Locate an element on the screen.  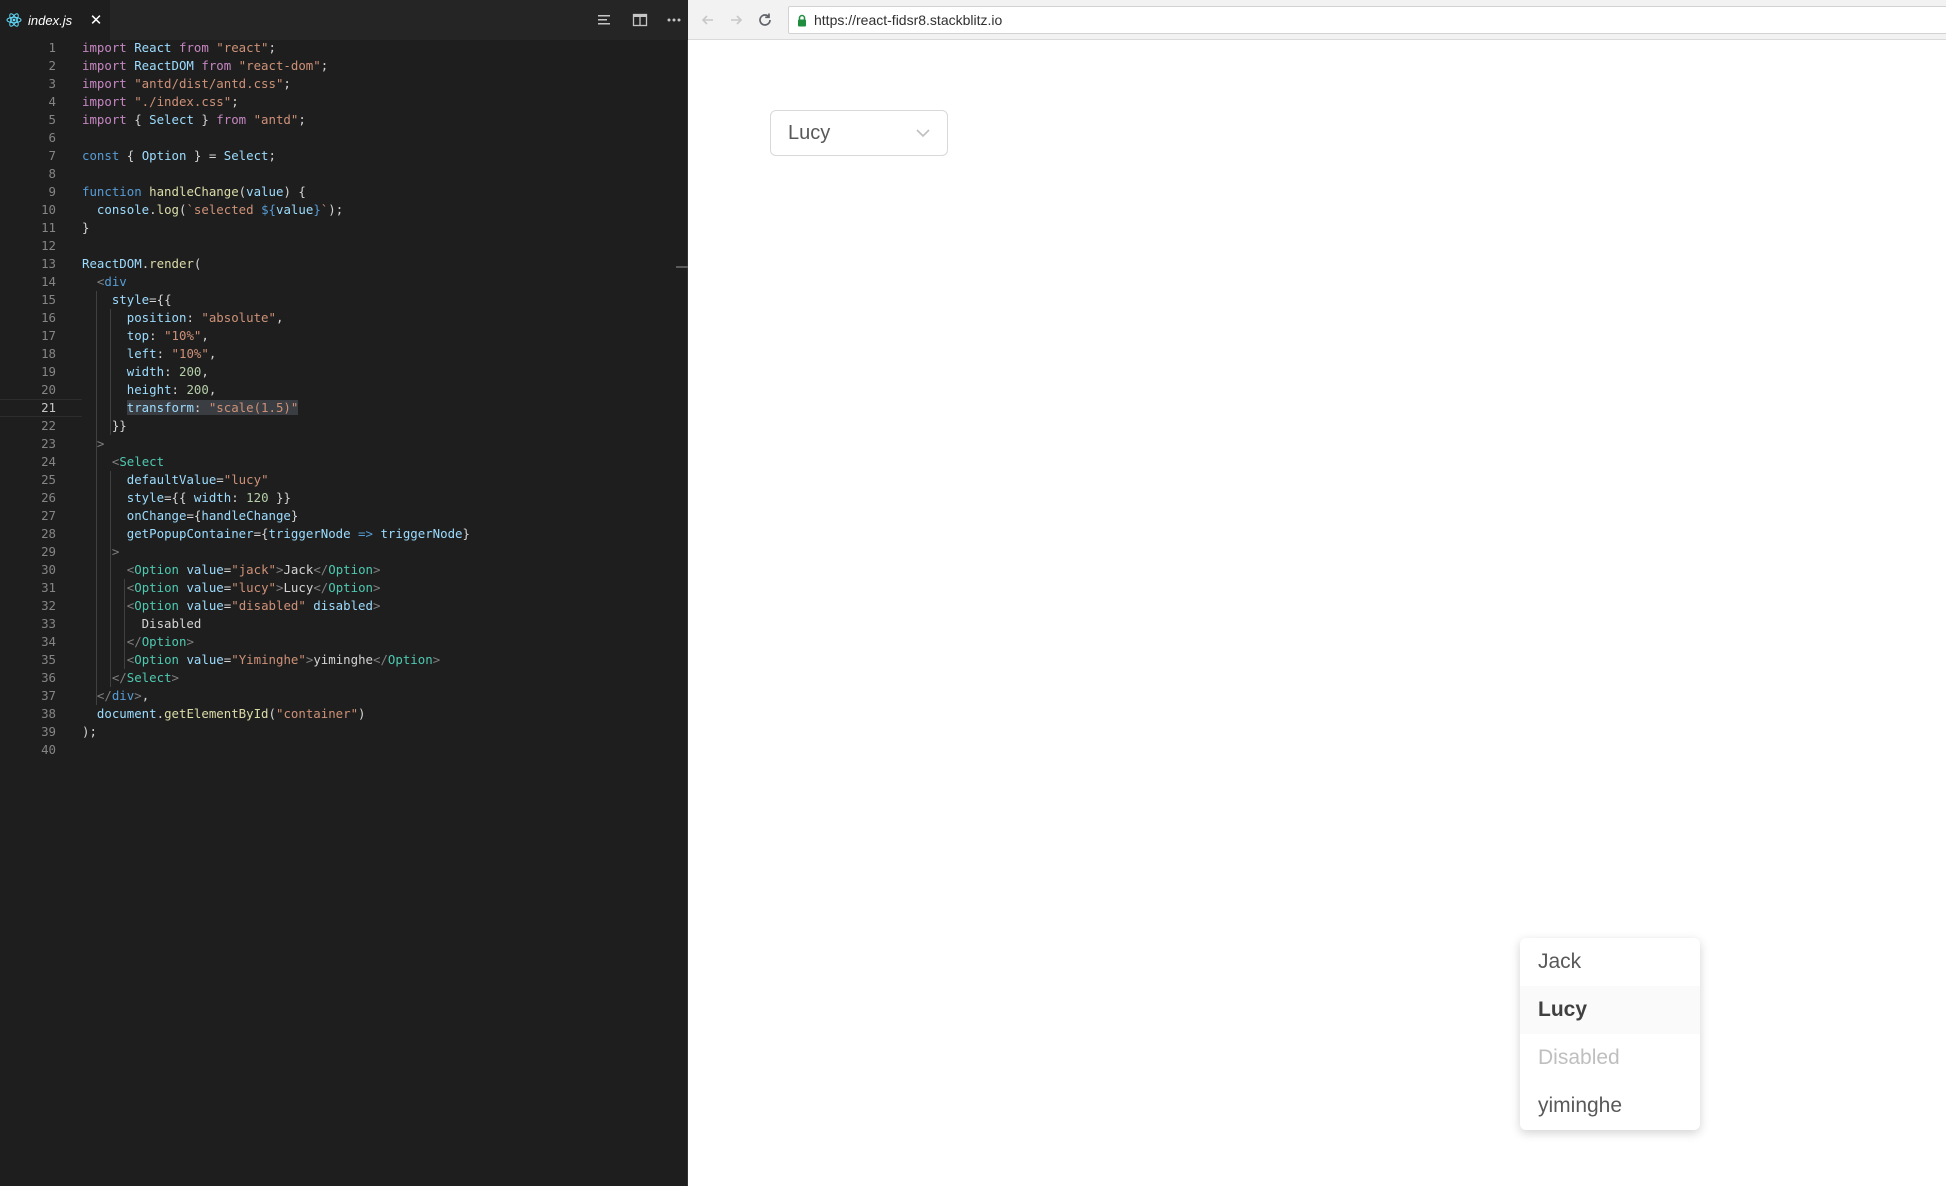
code-token: ( is located at coordinates (197, 263).